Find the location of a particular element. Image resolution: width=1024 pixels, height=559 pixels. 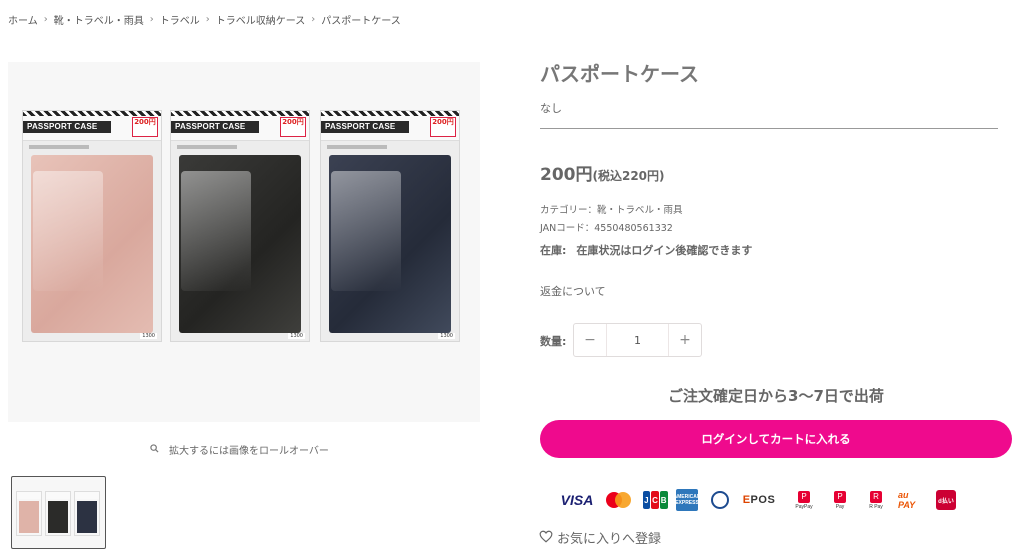

epos-logo: E POS is located at coordinates (759, 500).